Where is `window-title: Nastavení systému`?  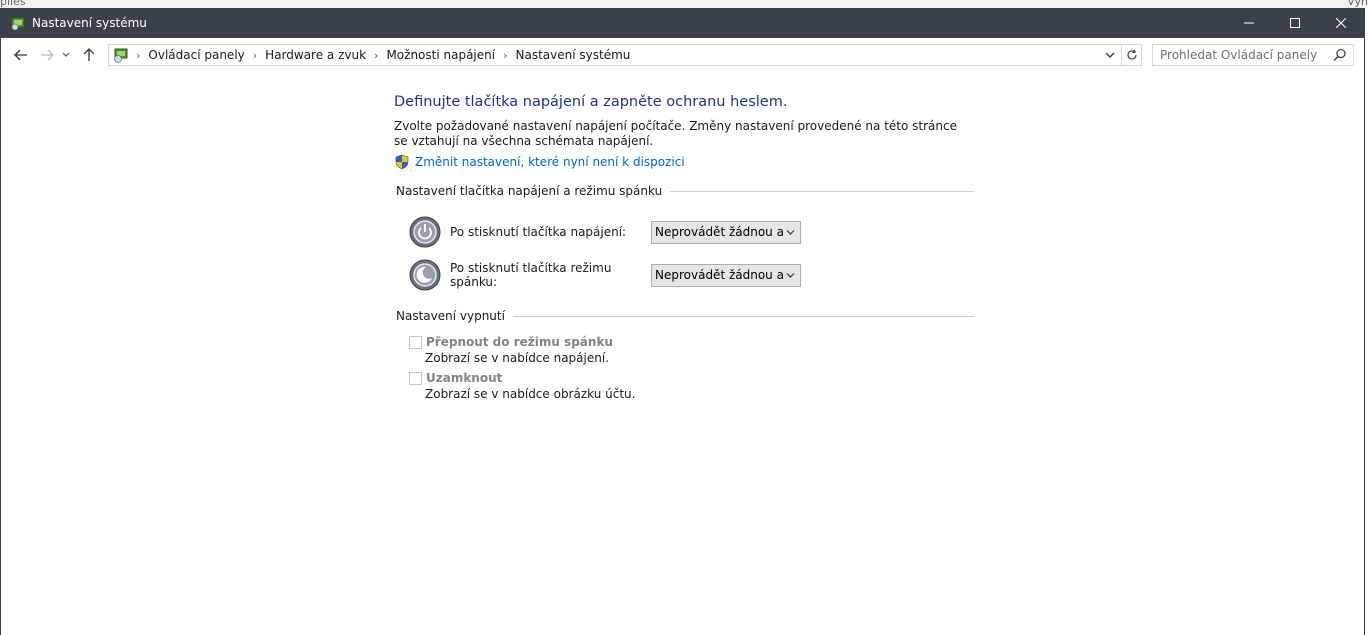 window-title: Nastavení systému is located at coordinates (89, 23).